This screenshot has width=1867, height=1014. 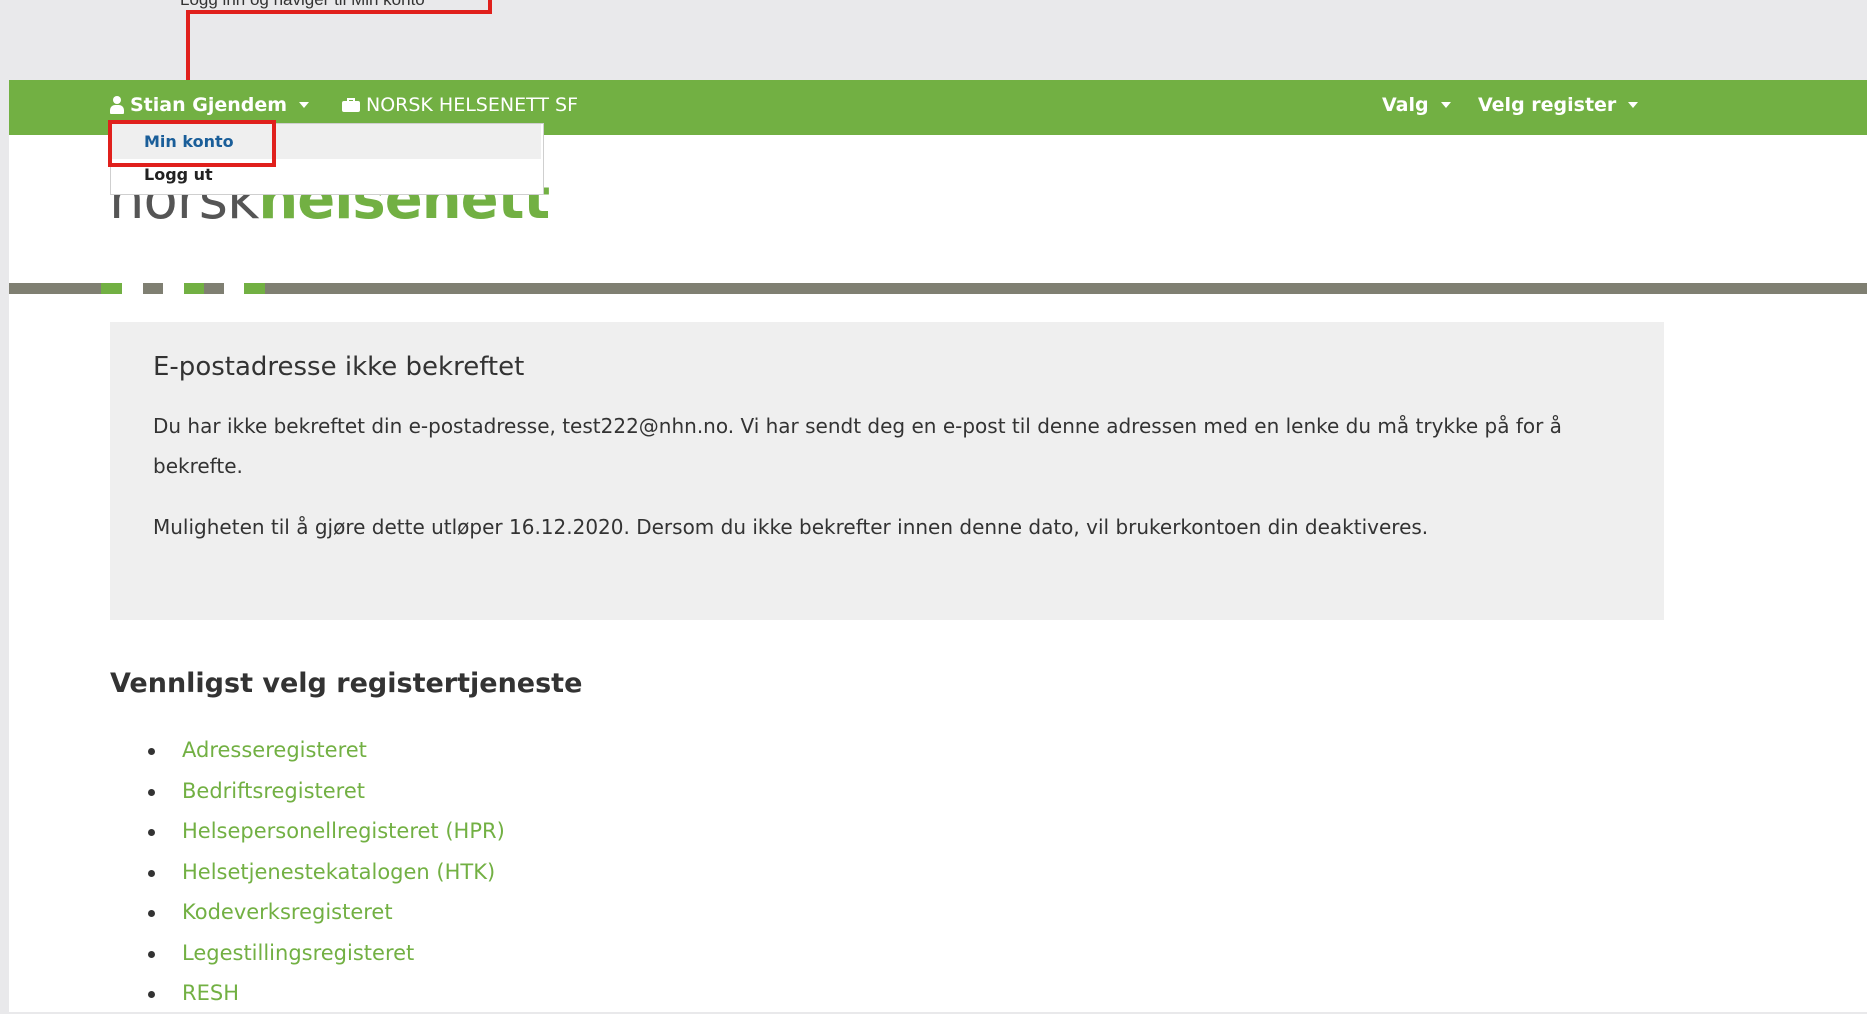 What do you see at coordinates (192, 143) in the screenshot?
I see `highlight-box` at bounding box center [192, 143].